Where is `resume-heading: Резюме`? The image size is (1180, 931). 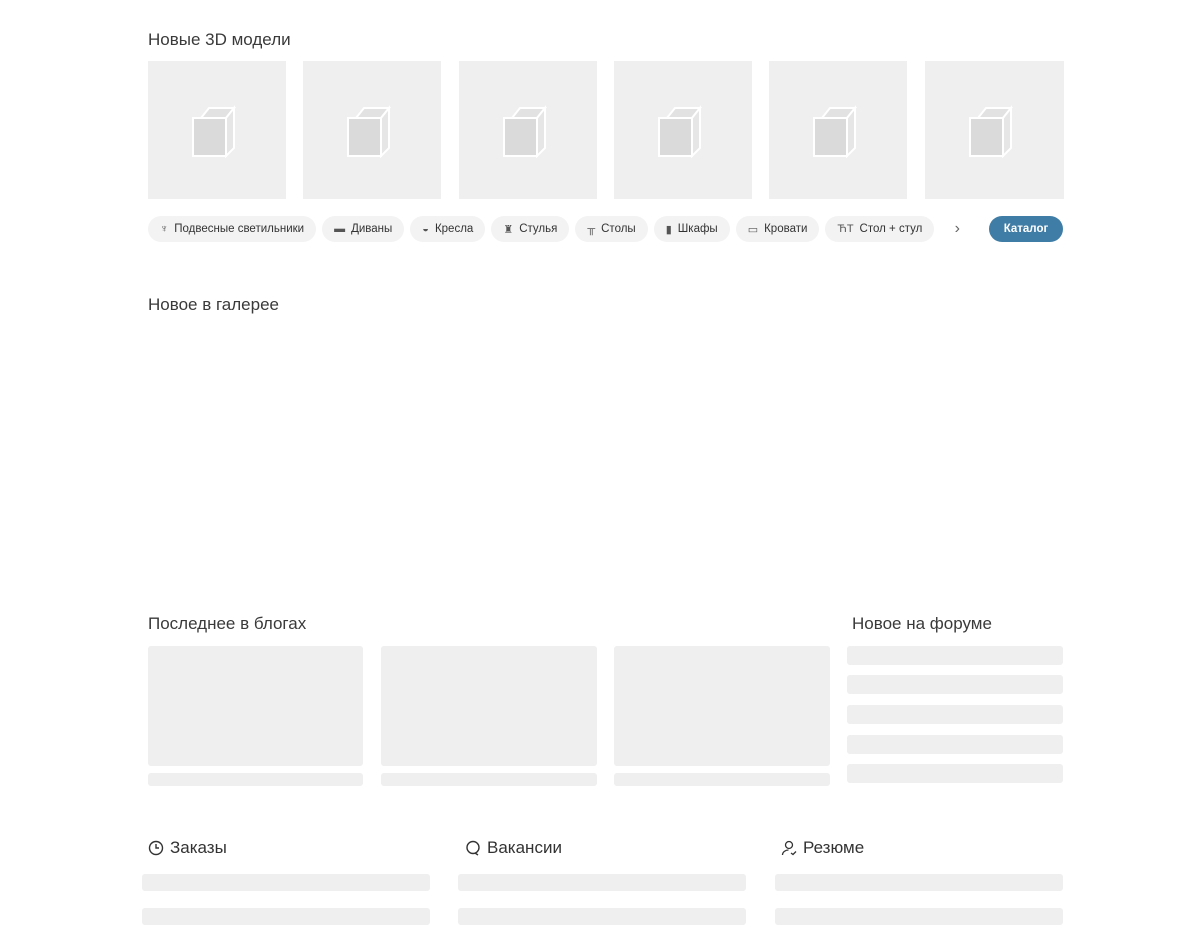 resume-heading: Резюме is located at coordinates (822, 848).